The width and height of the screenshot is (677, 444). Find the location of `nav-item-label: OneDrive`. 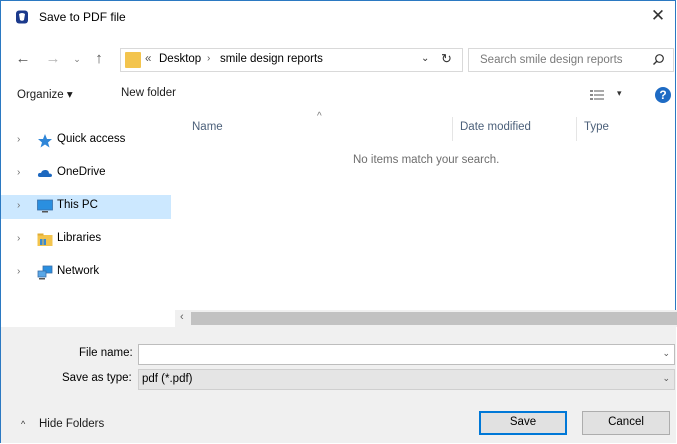

nav-item-label: OneDrive is located at coordinates (81, 172).